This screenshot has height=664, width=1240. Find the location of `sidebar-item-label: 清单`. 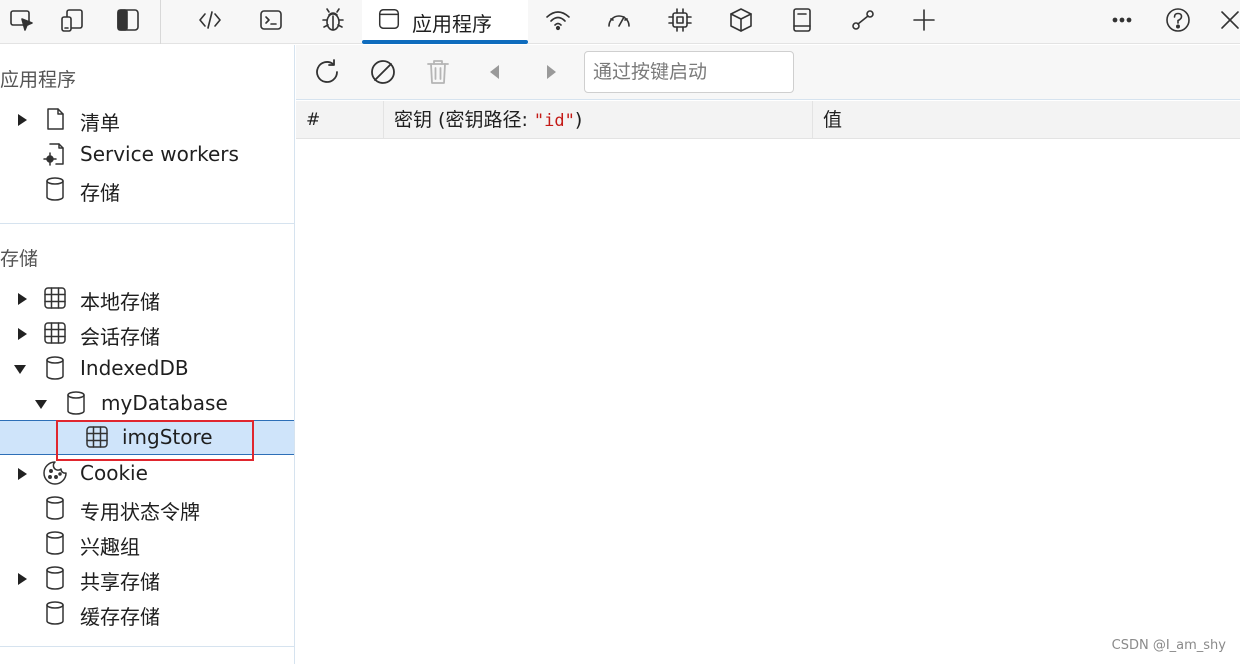

sidebar-item-label: 清单 is located at coordinates (100, 123).